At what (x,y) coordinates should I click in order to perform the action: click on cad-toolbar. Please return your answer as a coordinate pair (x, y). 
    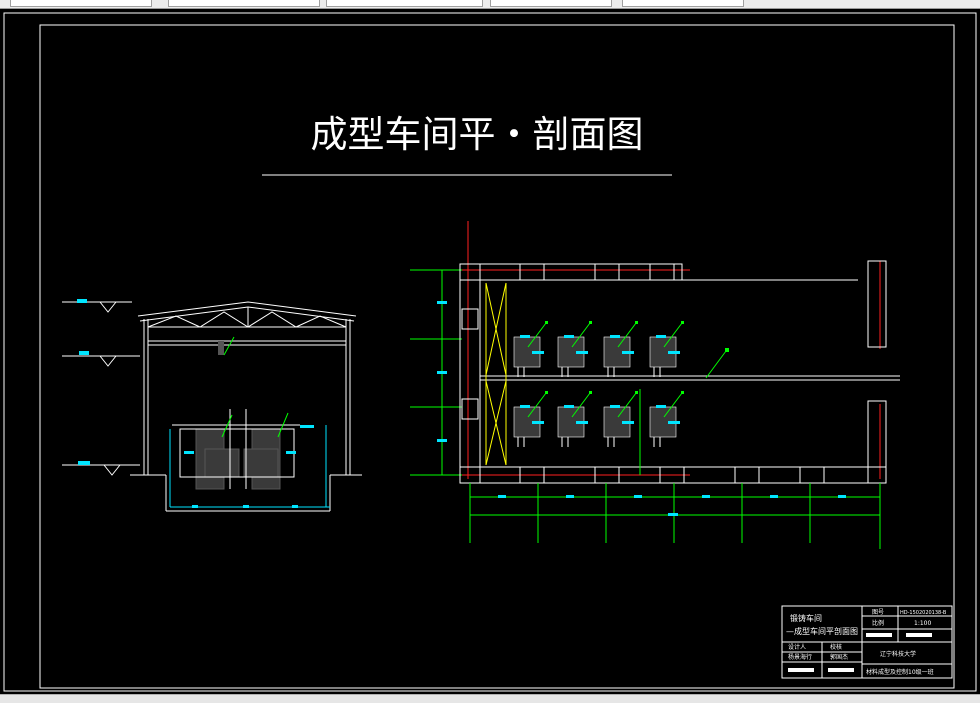
    Looking at the image, I should click on (490, 4).